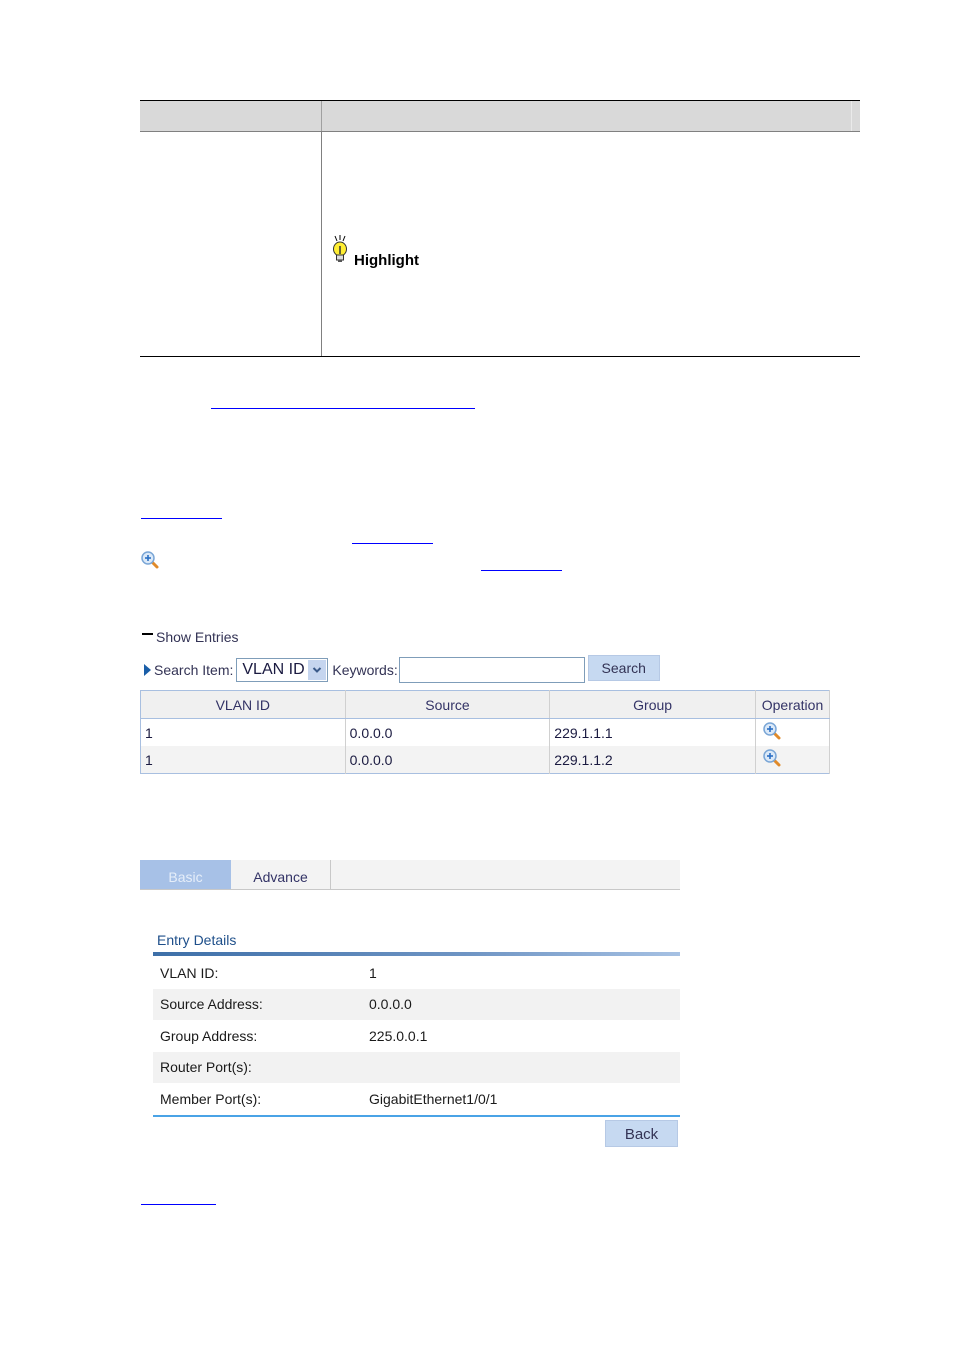 This screenshot has height=1350, width=954. I want to click on search-item-selected: VLAN ID, so click(273, 669).